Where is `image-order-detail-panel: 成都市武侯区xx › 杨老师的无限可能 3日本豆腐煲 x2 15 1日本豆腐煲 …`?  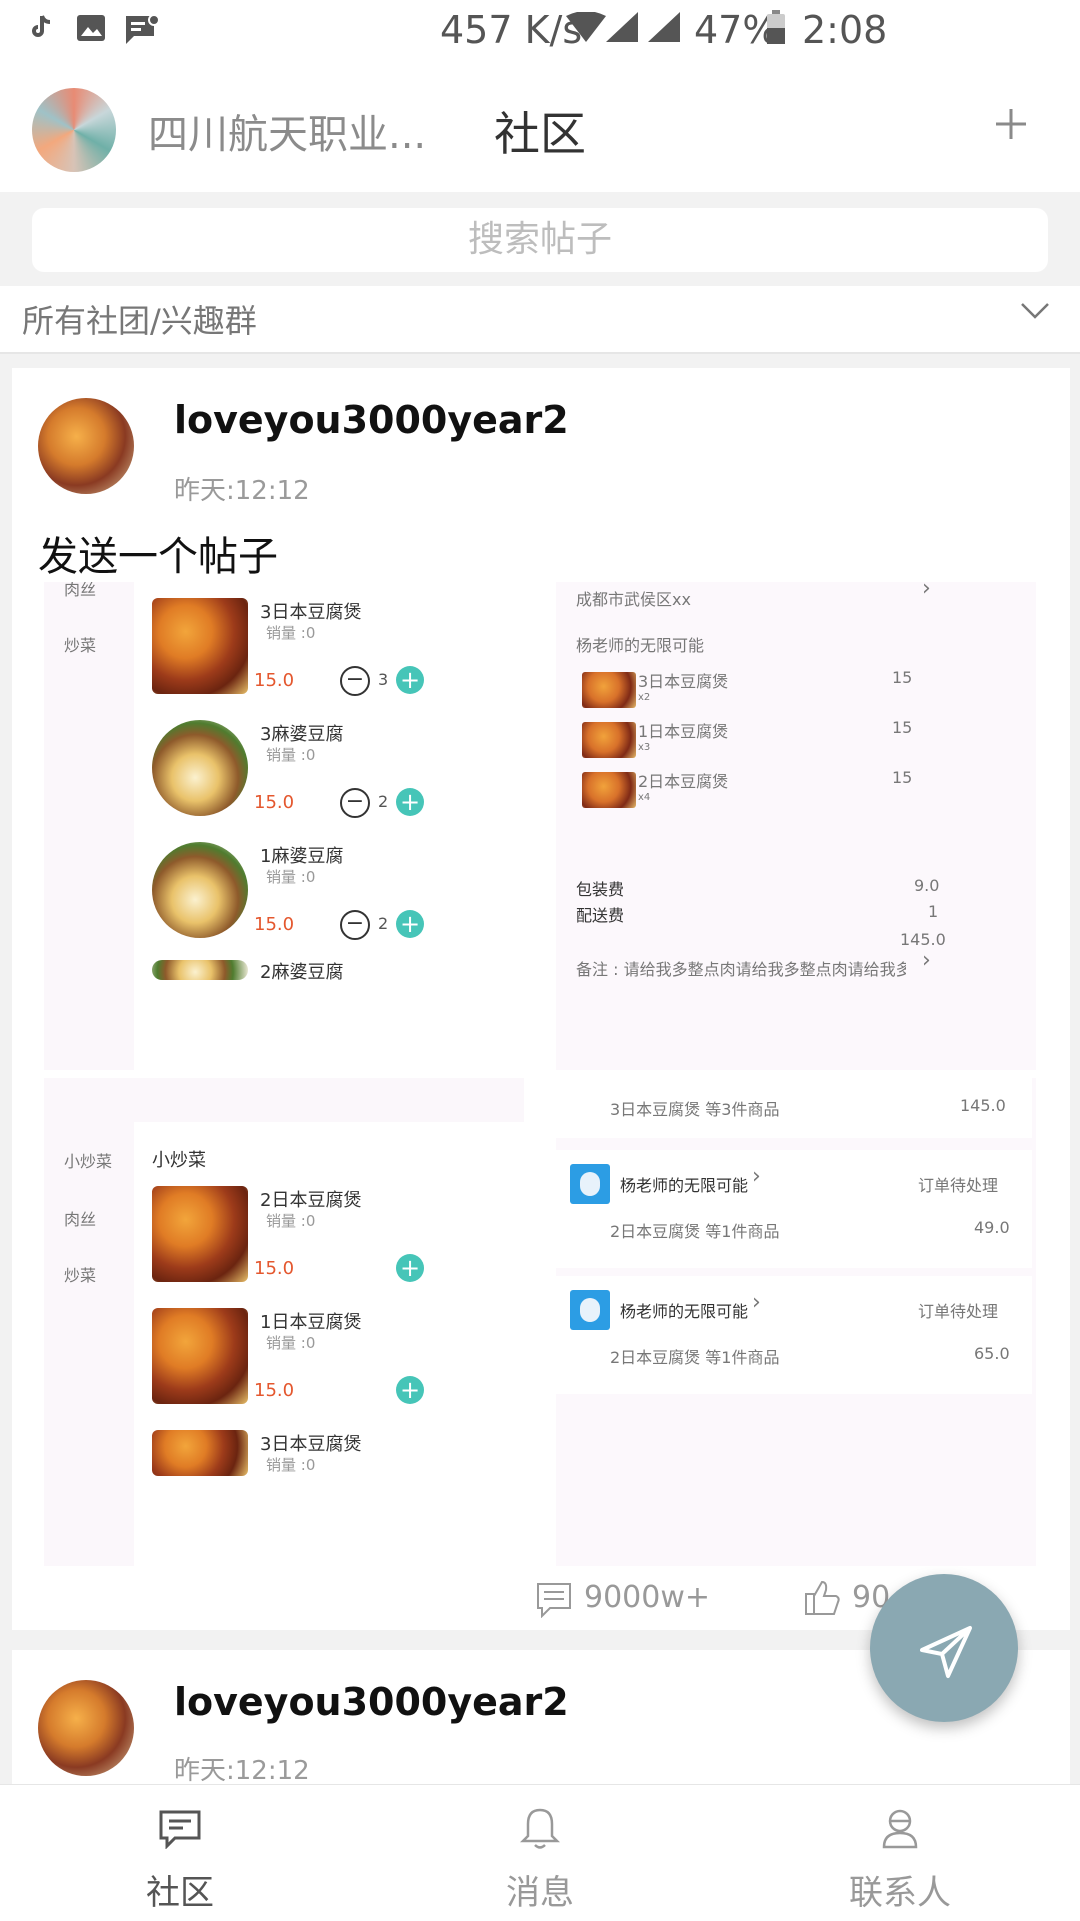
image-order-detail-panel: 成都市武侯区xx › 杨老师的无限可能 3日本豆腐煲 x2 15 1日本豆腐煲 … is located at coordinates (796, 826).